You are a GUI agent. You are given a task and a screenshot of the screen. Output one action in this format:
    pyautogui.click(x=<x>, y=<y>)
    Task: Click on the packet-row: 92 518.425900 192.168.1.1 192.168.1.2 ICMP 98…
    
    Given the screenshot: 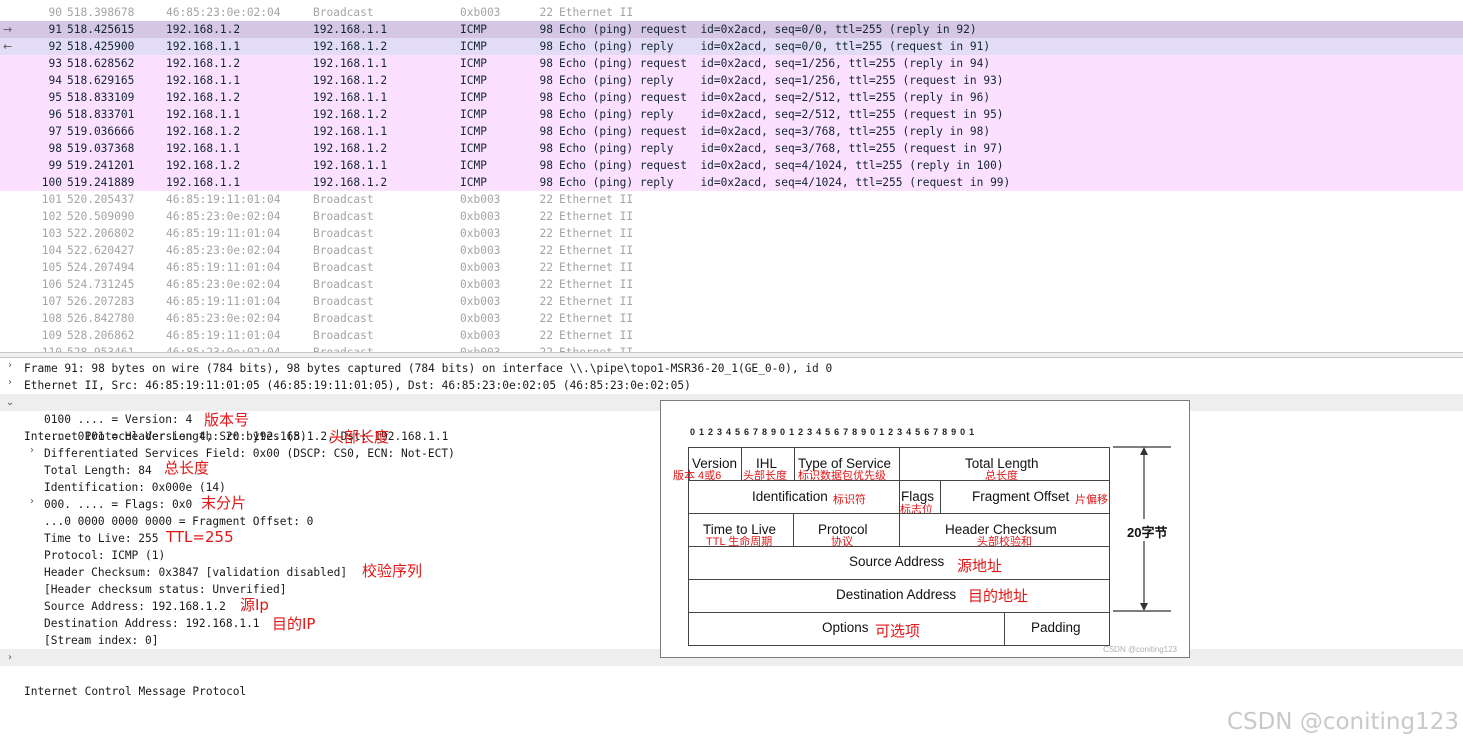 What is the action you would take?
    pyautogui.click(x=731, y=46)
    